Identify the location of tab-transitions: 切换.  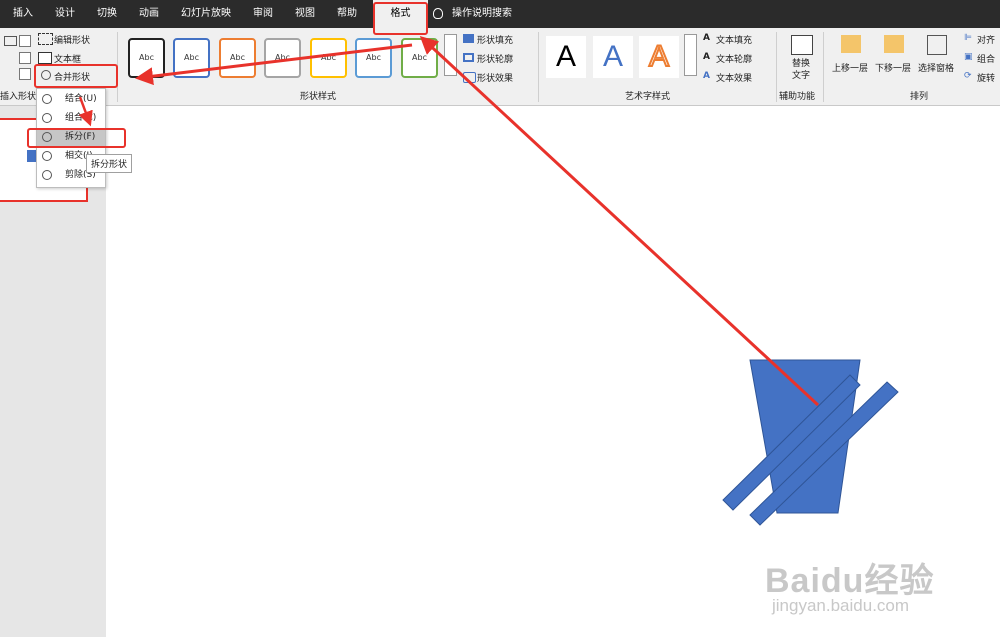
(107, 14).